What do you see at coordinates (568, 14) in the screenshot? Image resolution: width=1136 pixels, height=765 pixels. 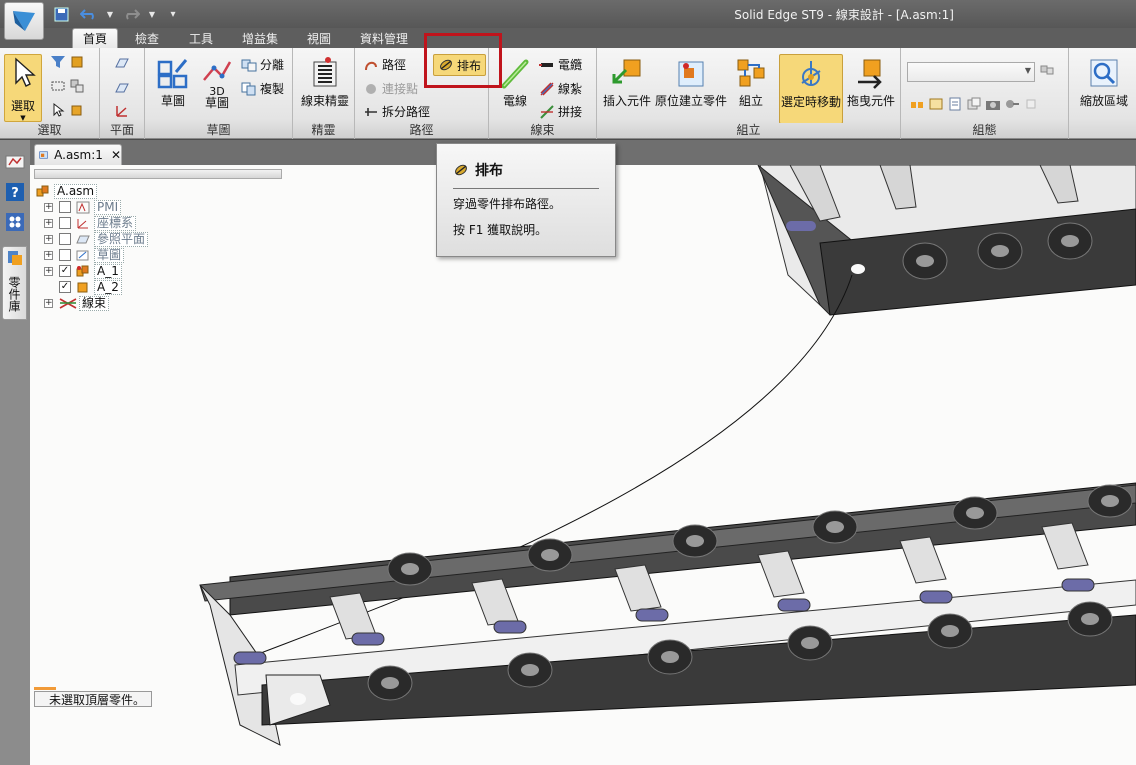 I see `title-bar: ▼ ▼ ▾ Solid Edge ST9 - 線束設計 - [A.asm:1]` at bounding box center [568, 14].